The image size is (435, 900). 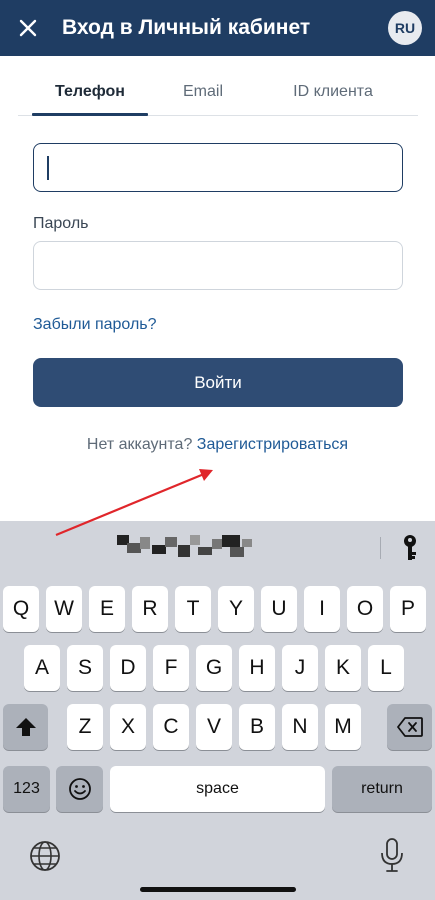 What do you see at coordinates (217, 789) in the screenshot?
I see `space-key: space` at bounding box center [217, 789].